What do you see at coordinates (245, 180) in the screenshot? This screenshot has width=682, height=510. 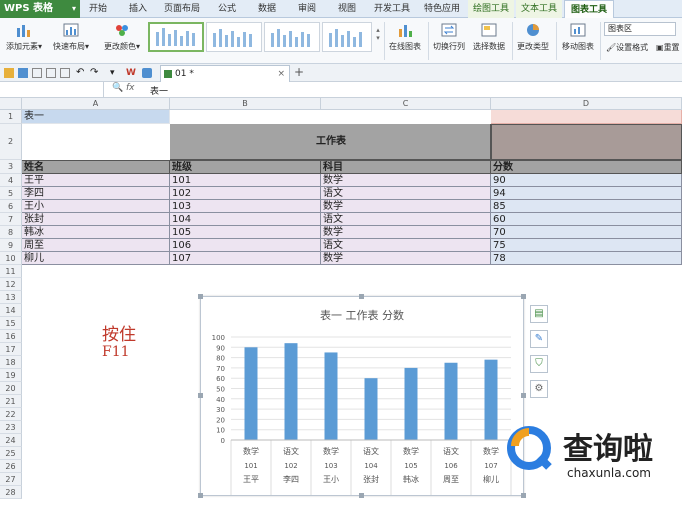 I see `table-cell: 101` at bounding box center [245, 180].